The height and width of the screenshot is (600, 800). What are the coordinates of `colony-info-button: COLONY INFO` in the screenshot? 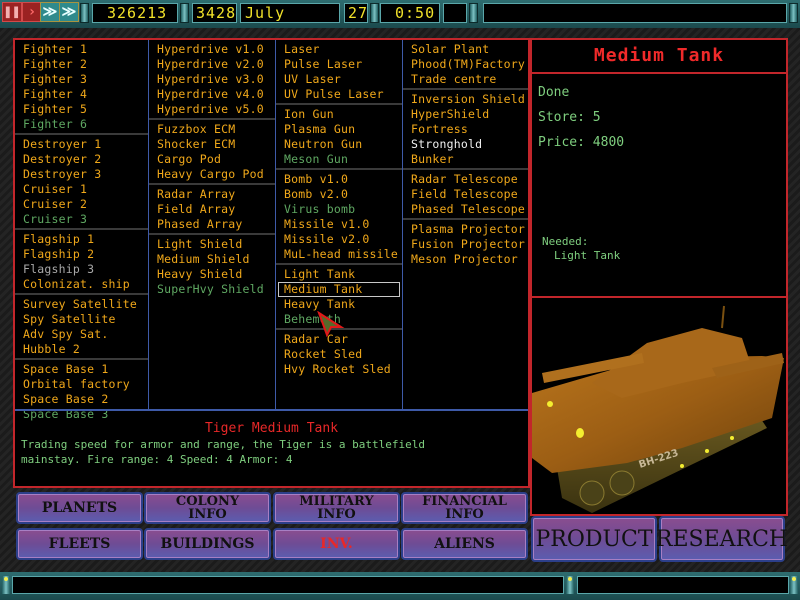 It's located at (207, 508).